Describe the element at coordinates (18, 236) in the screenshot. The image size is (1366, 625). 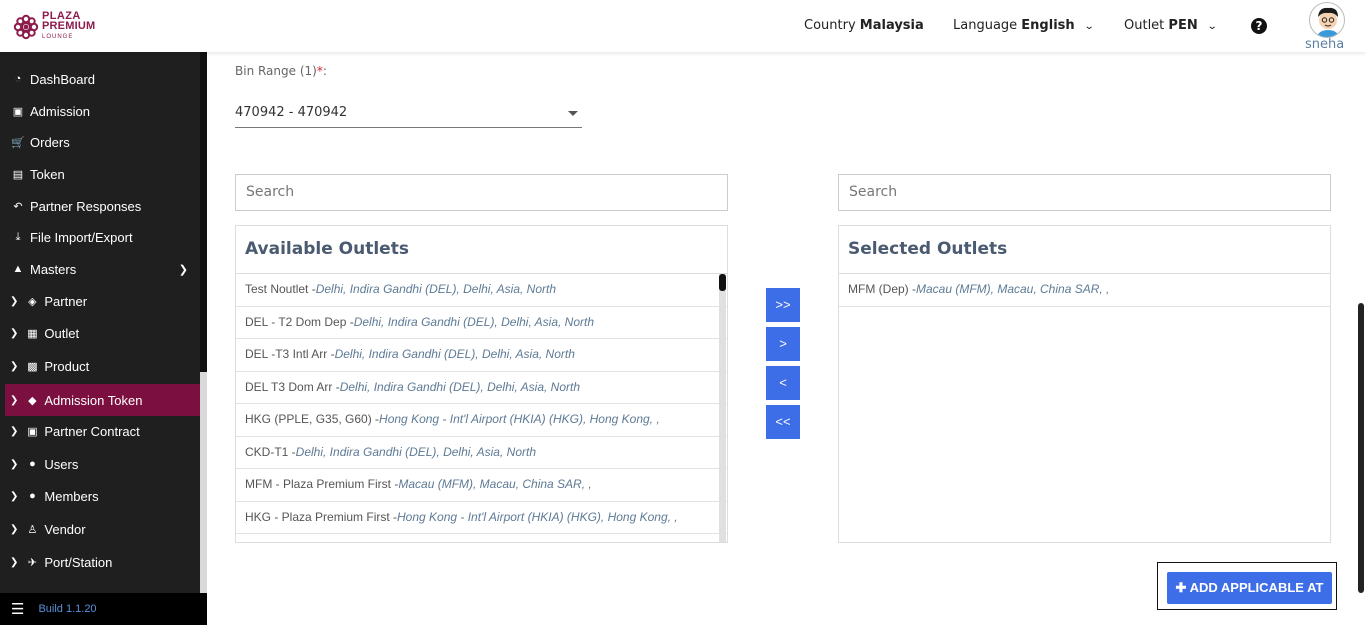
I see `download-icon: ⤓` at that location.